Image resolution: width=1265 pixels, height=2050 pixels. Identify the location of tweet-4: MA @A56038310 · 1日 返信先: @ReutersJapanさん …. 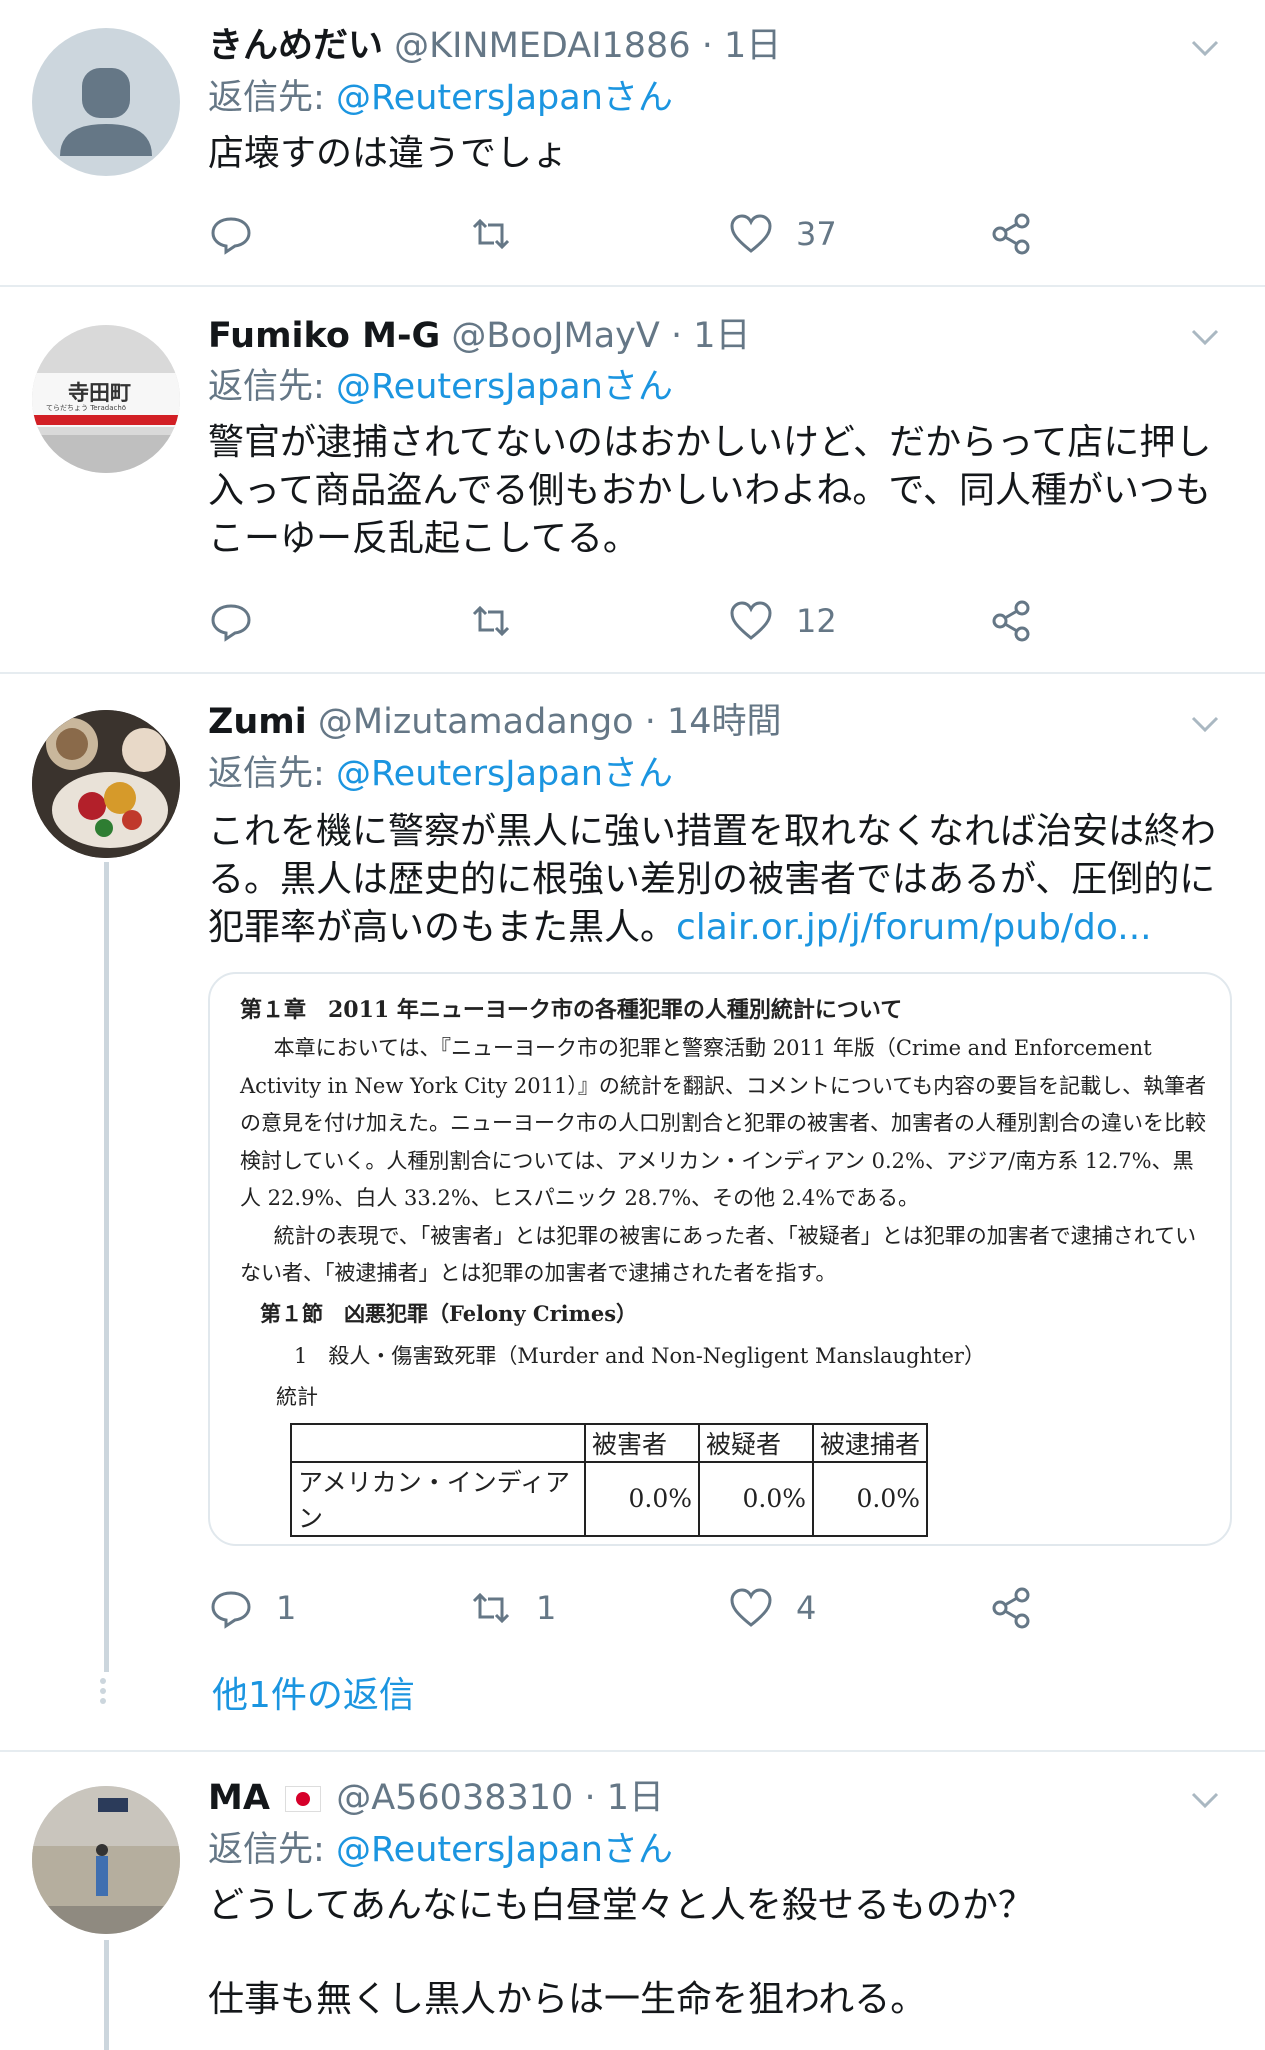
(632, 1901).